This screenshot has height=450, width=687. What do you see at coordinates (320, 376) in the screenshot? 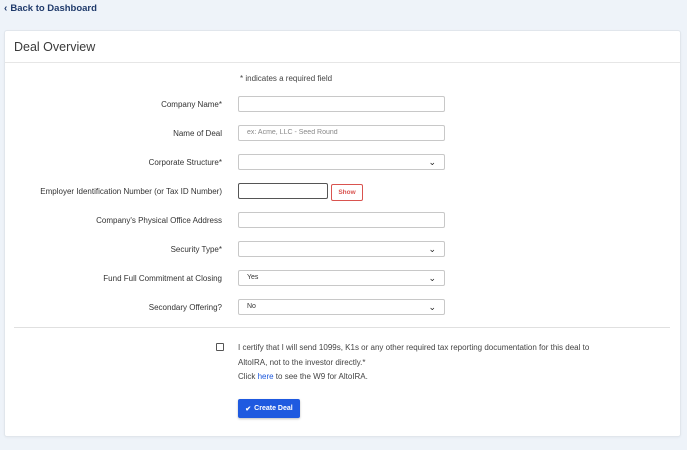
I see `click-suffix: to see the W9 for AltoIRA.` at bounding box center [320, 376].